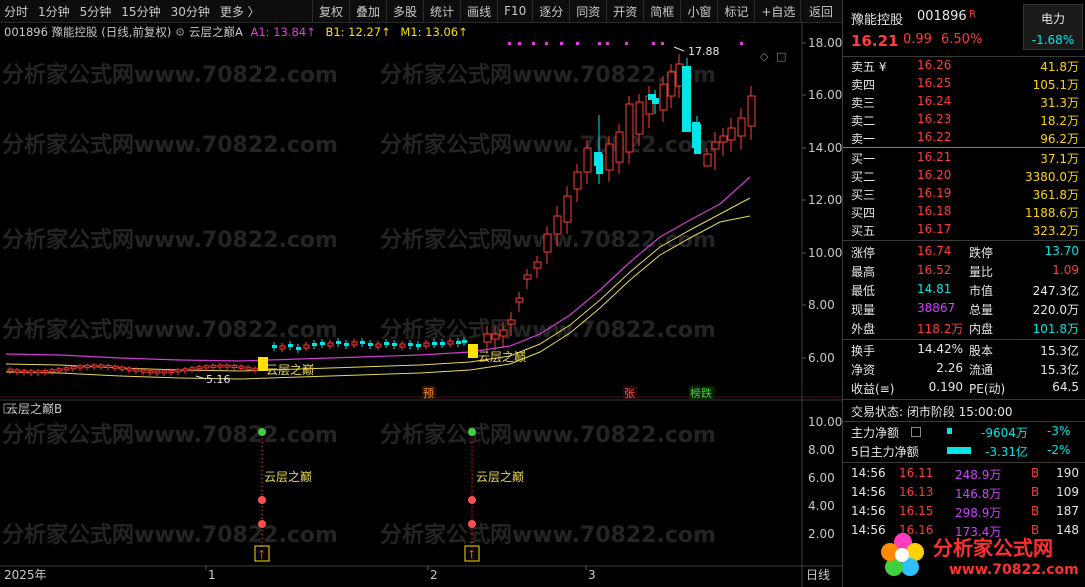  What do you see at coordinates (825, 253) in the screenshot?
I see `y-tick-10: 10.00` at bounding box center [825, 253].